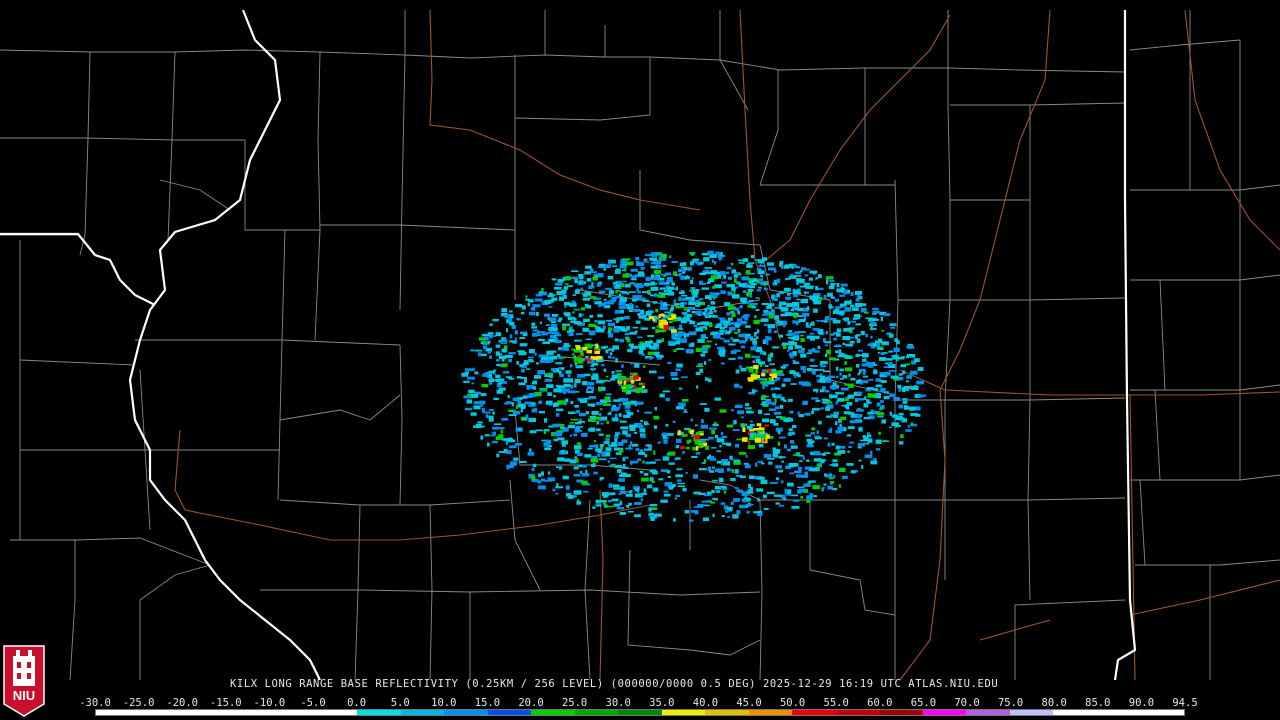 This screenshot has height=720, width=1280. What do you see at coordinates (705, 703) in the screenshot?
I see `scale-tick-label: 40.0` at bounding box center [705, 703].